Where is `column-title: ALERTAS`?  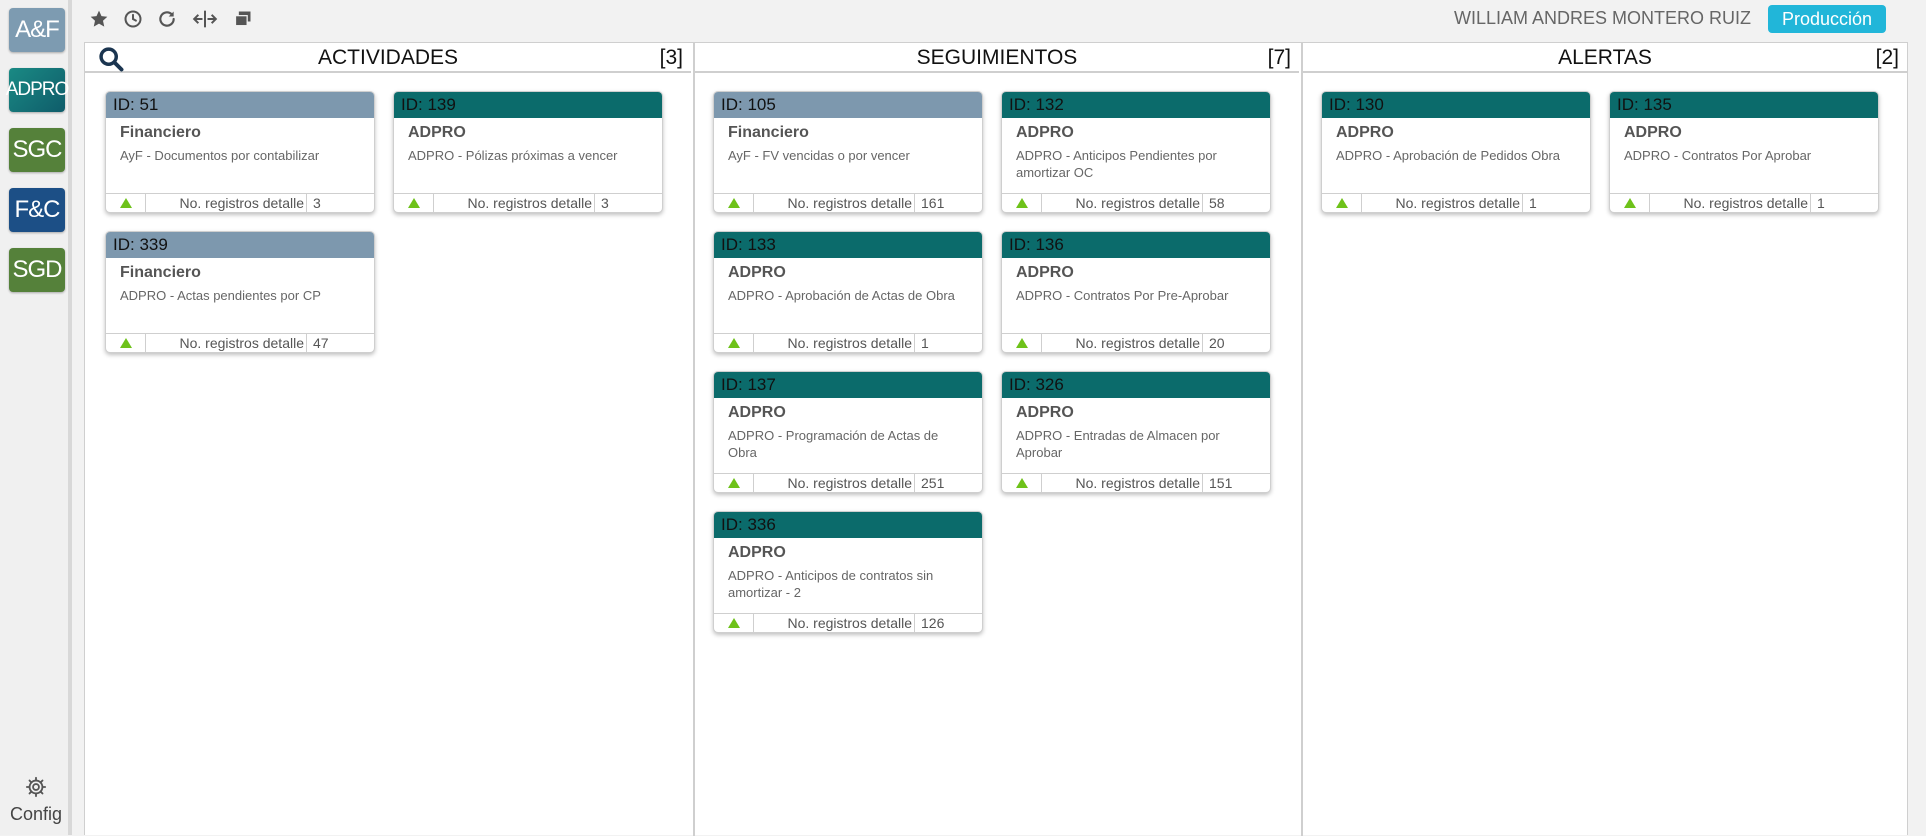 column-title: ALERTAS is located at coordinates (1605, 57).